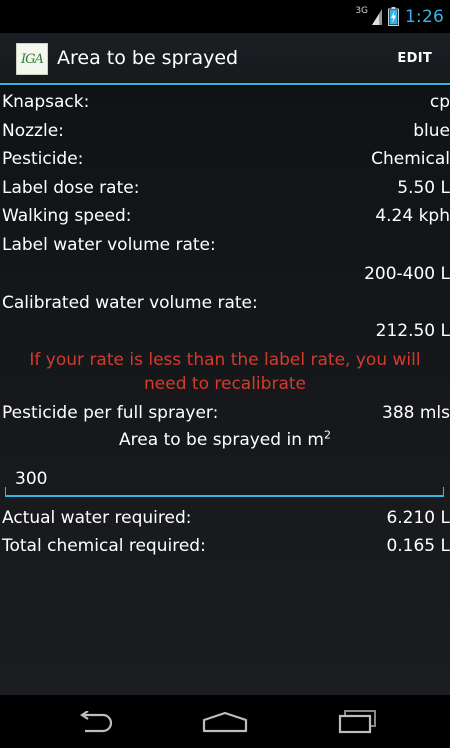 Image resolution: width=450 pixels, height=748 pixels. I want to click on walking-speed-value: 4.24 kph, so click(412, 216).